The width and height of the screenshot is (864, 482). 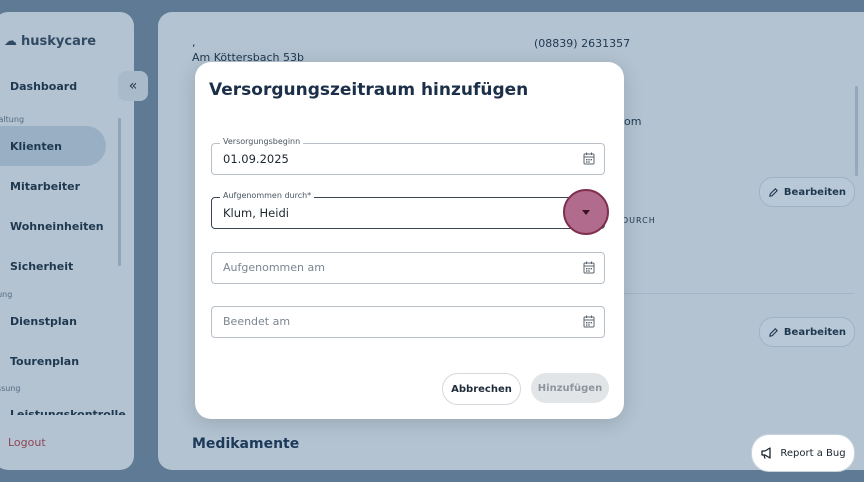 I want to click on field-label: Versorgungsbeginn, so click(x=262, y=141).